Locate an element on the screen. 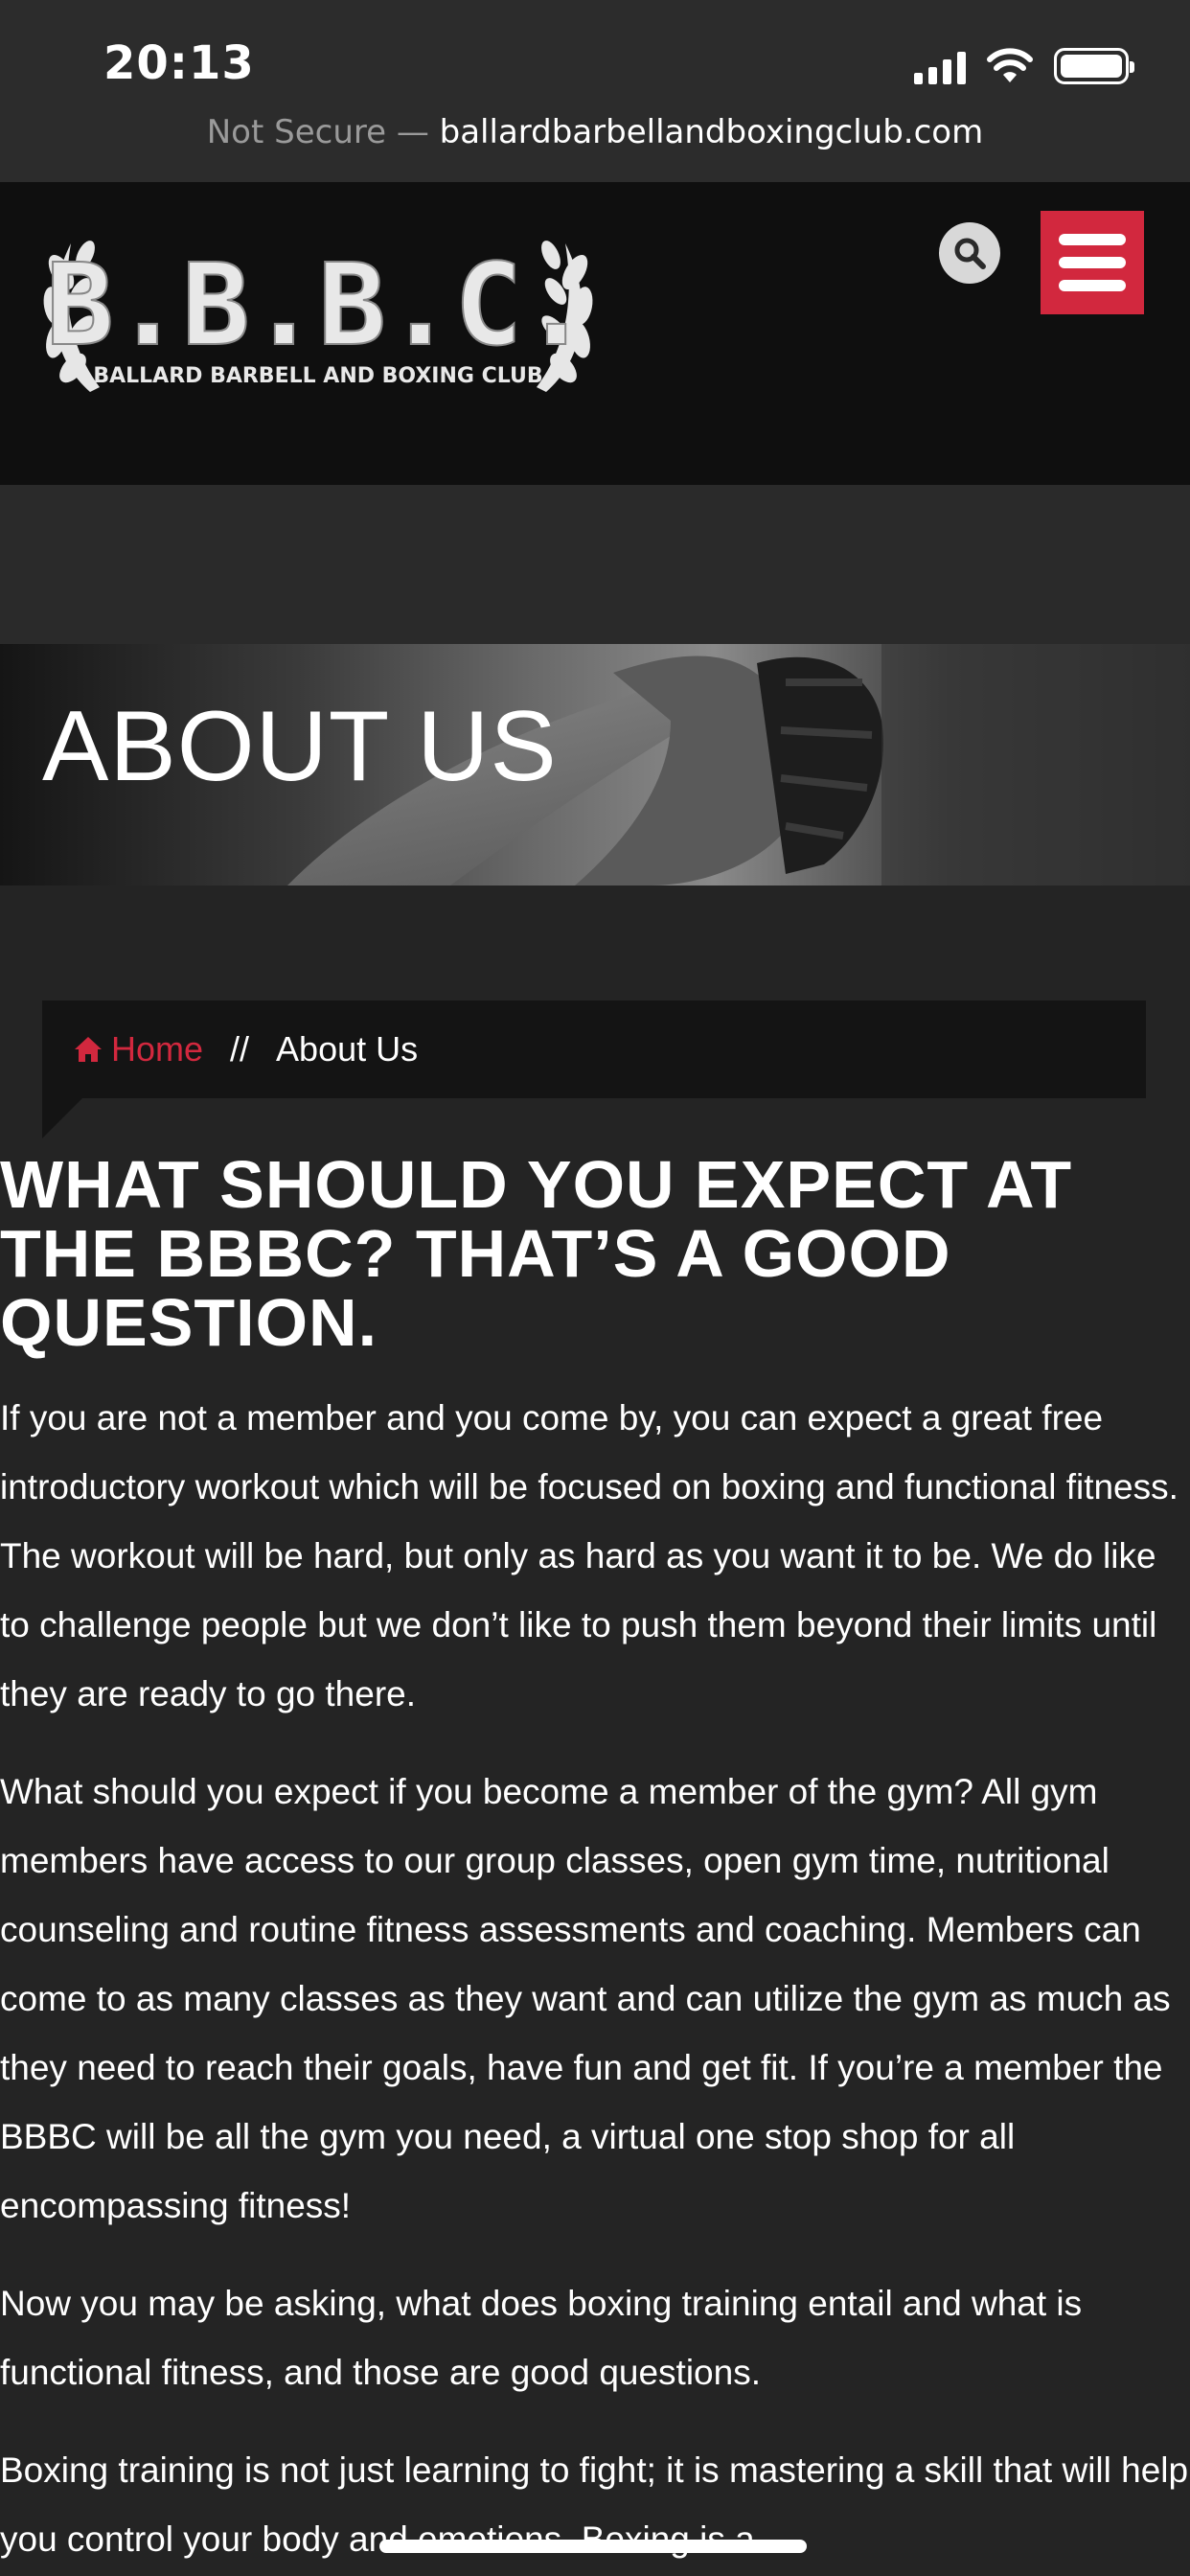 Image resolution: width=1190 pixels, height=2576 pixels. breadcrumb-current: About Us is located at coordinates (348, 1049).